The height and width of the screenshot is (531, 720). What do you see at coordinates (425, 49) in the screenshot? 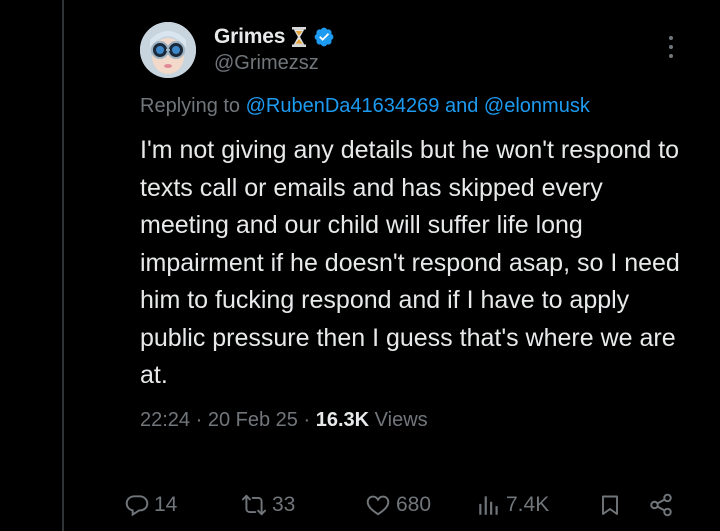
I see `tweet-header: Grimes @Grimezsz` at bounding box center [425, 49].